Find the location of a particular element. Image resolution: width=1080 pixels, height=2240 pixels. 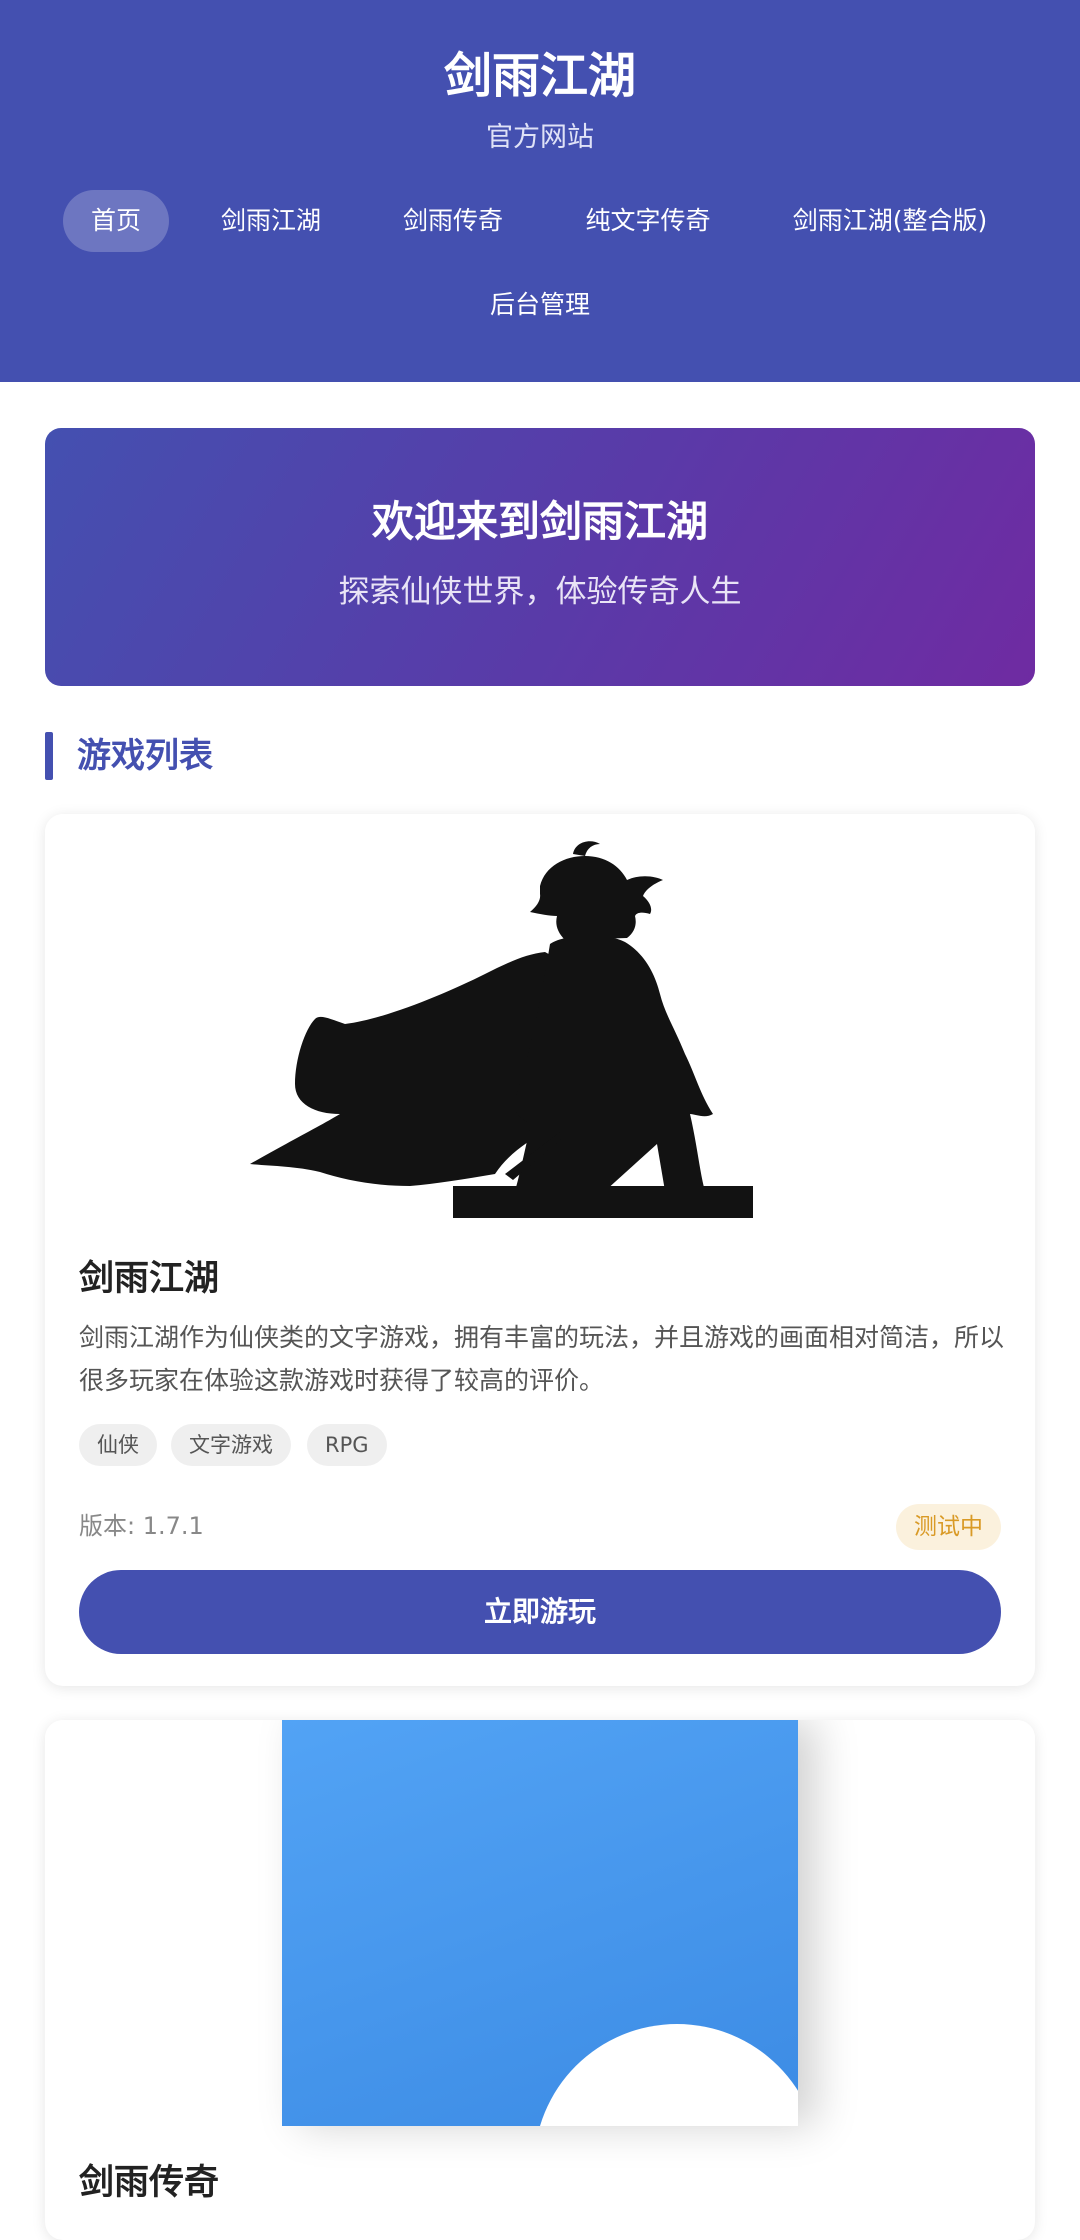

site-subtitle: 官方网站 is located at coordinates (540, 137).